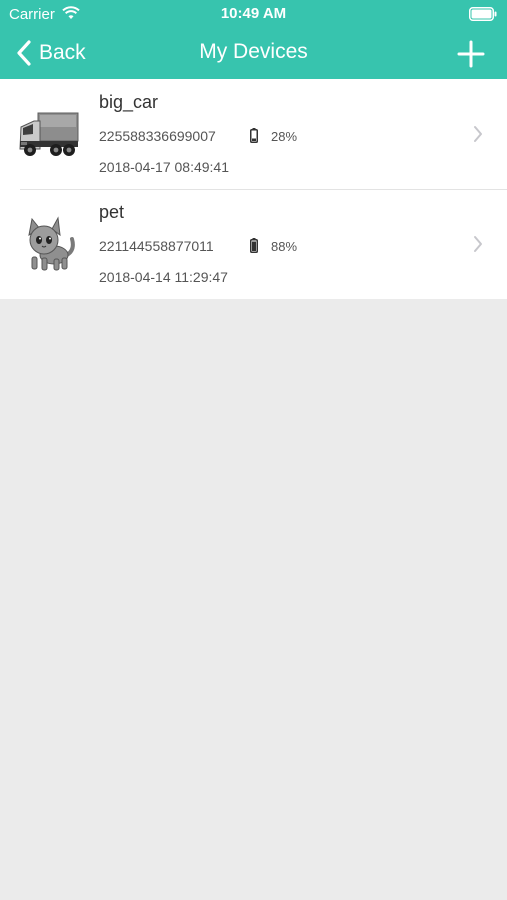 This screenshot has width=507, height=900. I want to click on navigation-bar: Back My Devices, so click(253, 53).